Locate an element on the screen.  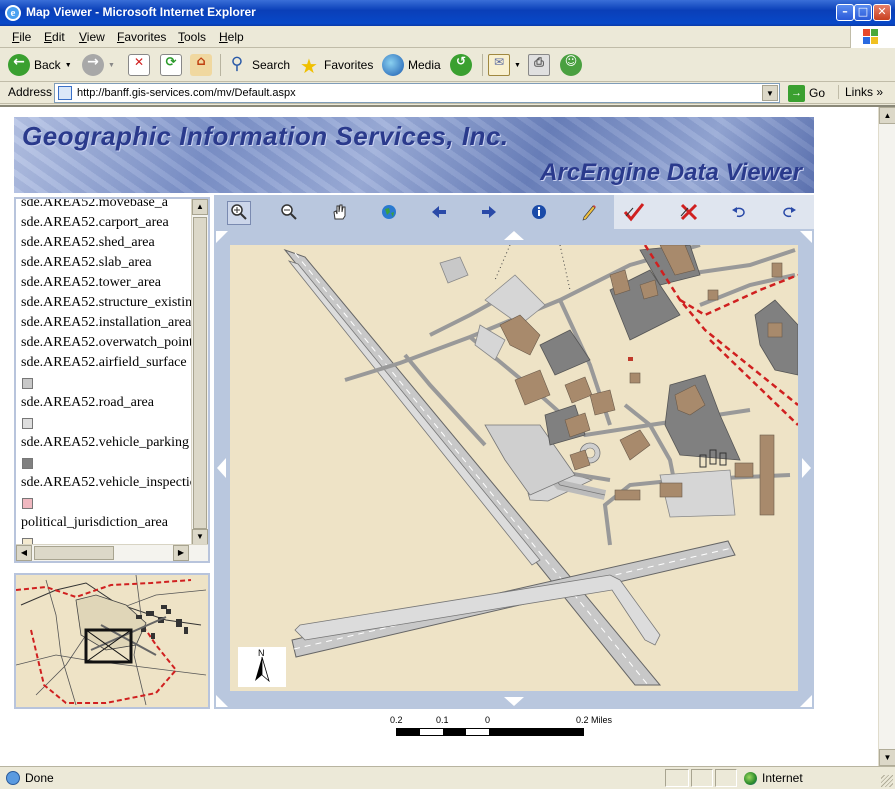
windows-flag-icon is located at coordinates (871, 37).